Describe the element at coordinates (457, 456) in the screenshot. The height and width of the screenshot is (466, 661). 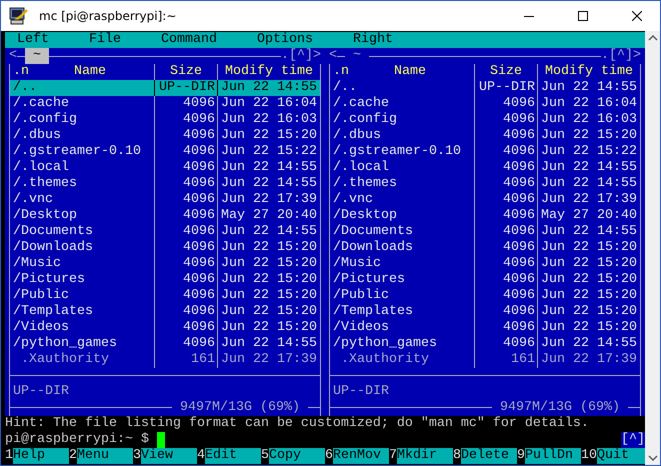
I see `key-number: 8` at that location.